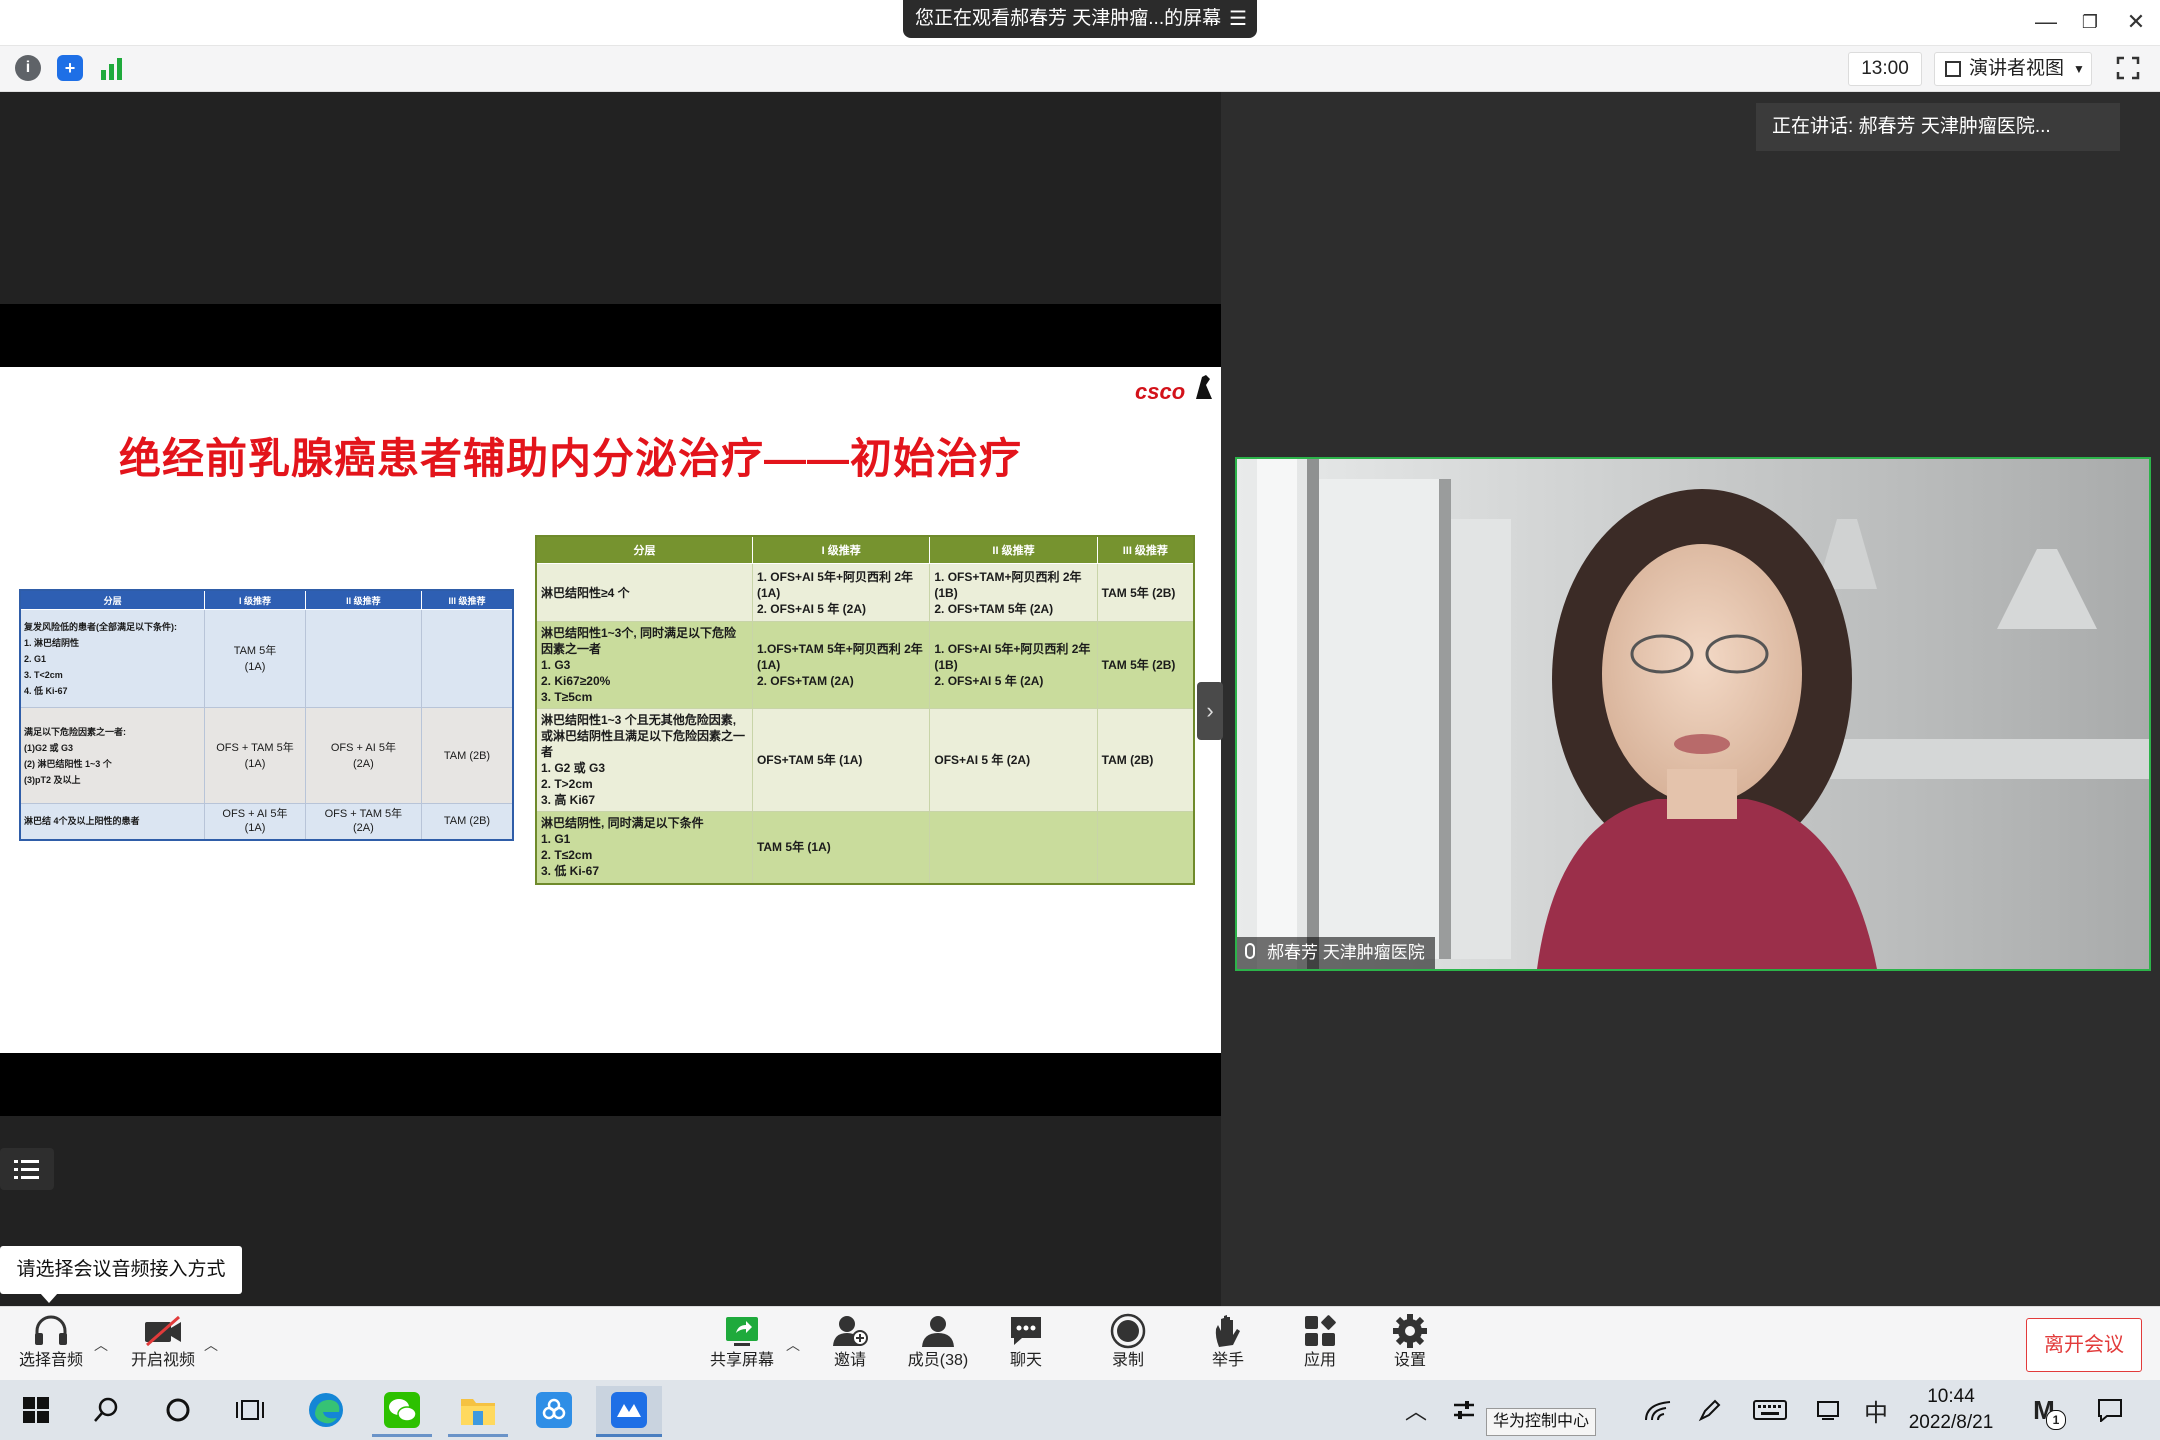  I want to click on table-cell: OFS+AI 5 年 (2A), so click(1013, 760).